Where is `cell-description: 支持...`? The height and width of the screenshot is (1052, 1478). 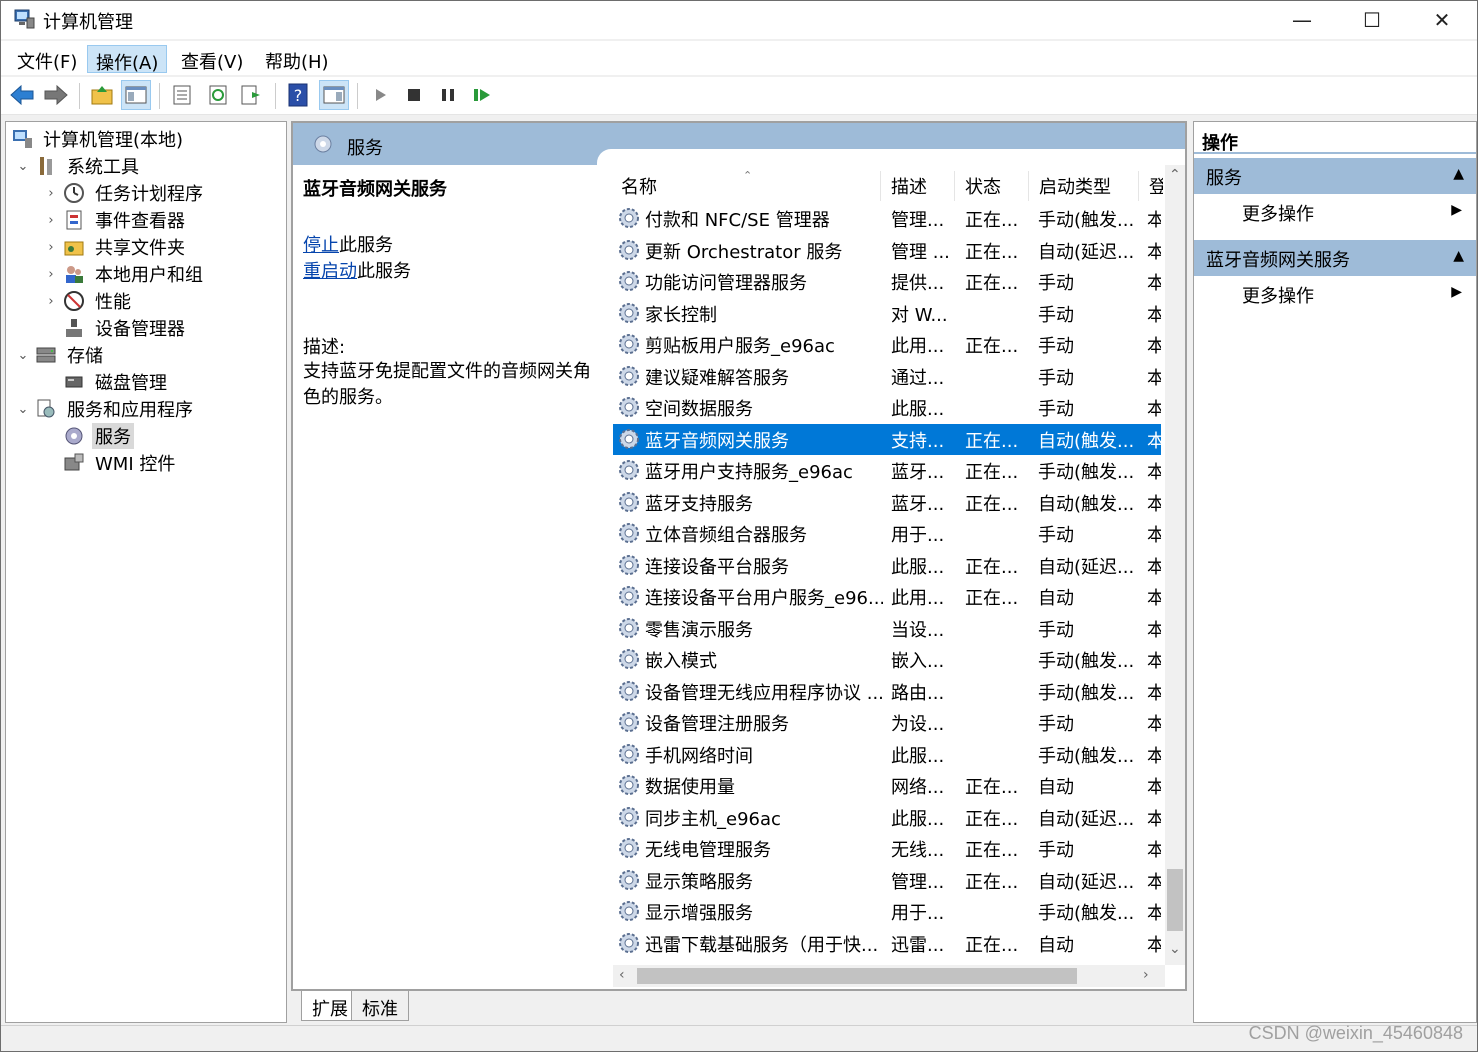
cell-description: 支持... is located at coordinates (918, 441).